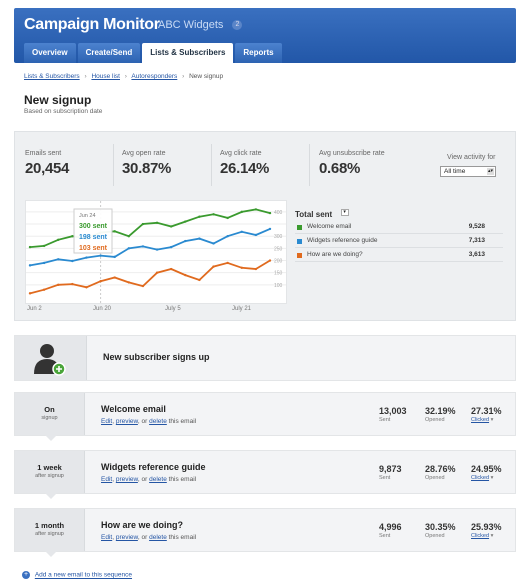 This screenshot has height=587, width=519. What do you see at coordinates (109, 53) in the screenshot?
I see `tab-create-send: Create/Send` at bounding box center [109, 53].